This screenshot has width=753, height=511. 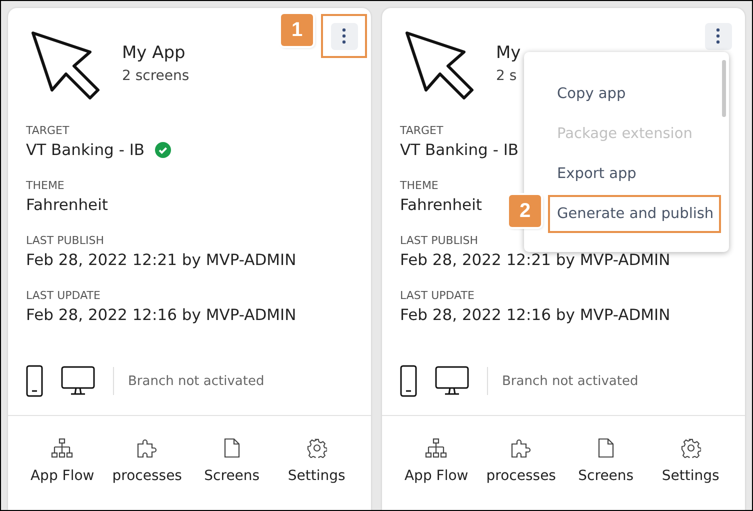 I want to click on app-title: My App, so click(x=154, y=53).